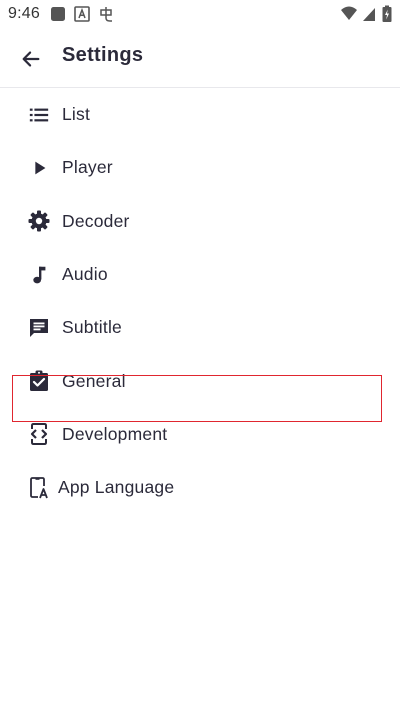 The width and height of the screenshot is (400, 710). I want to click on list-icon, so click(39, 115).